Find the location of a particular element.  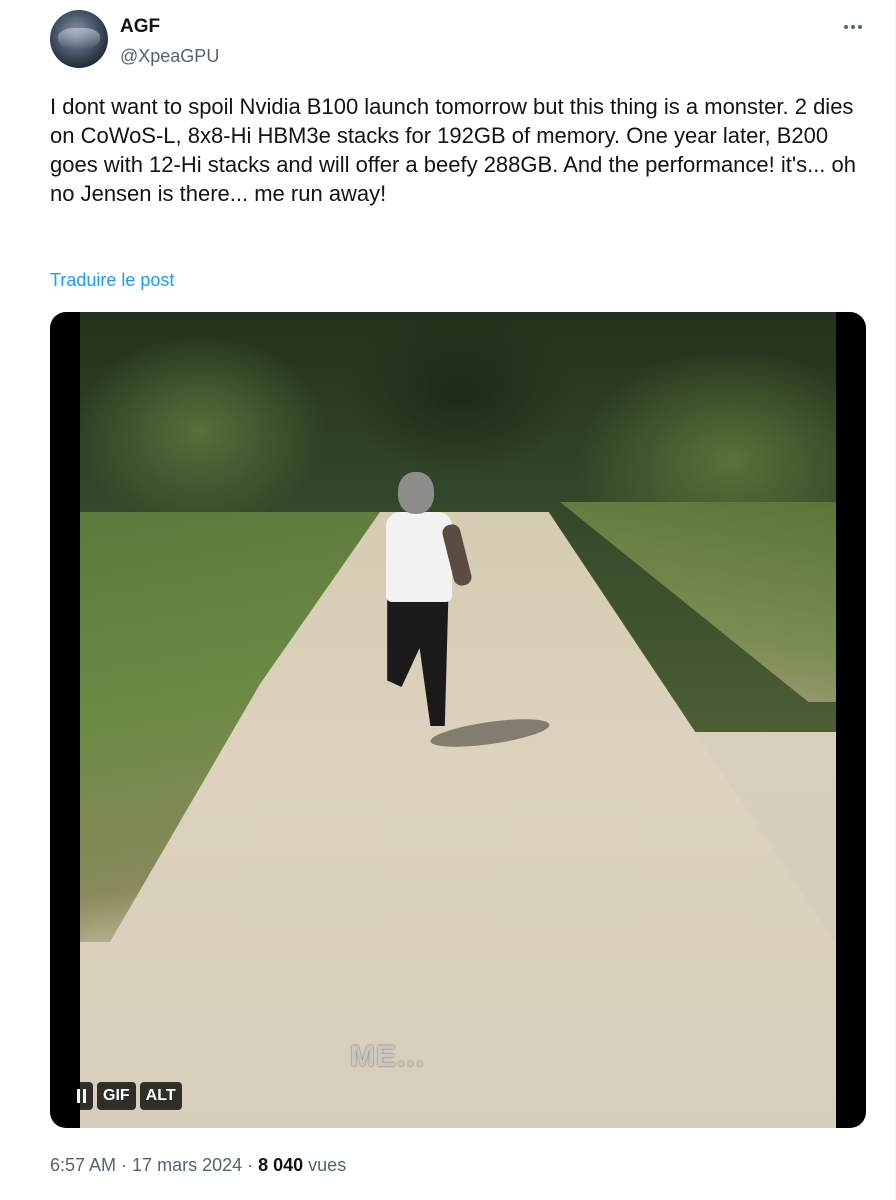

translate-post-link: Traduire le post is located at coordinates (112, 280).